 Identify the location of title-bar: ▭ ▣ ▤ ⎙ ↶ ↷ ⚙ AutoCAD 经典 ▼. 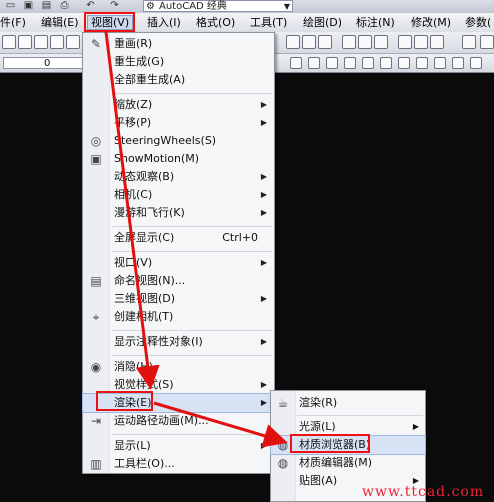
(247, 6).